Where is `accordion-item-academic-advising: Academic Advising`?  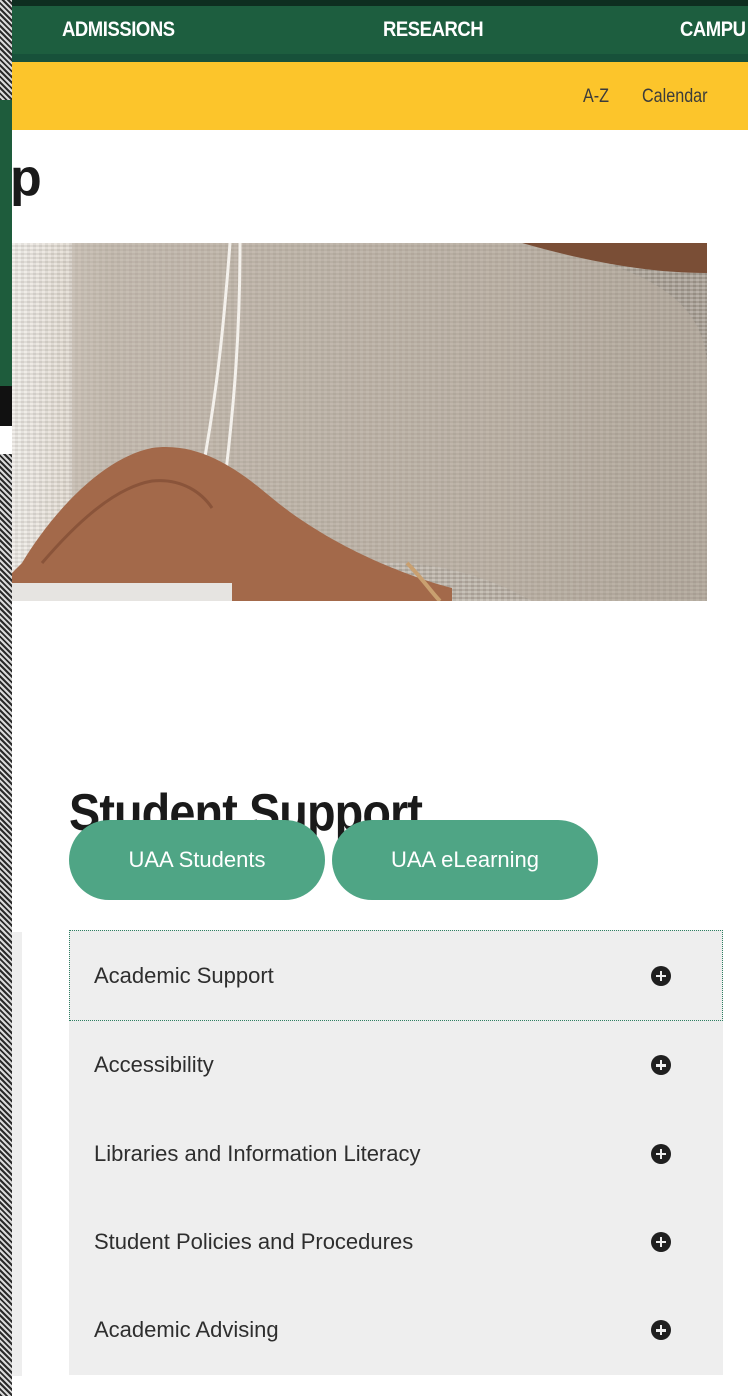
accordion-item-academic-advising: Academic Advising is located at coordinates (396, 1330).